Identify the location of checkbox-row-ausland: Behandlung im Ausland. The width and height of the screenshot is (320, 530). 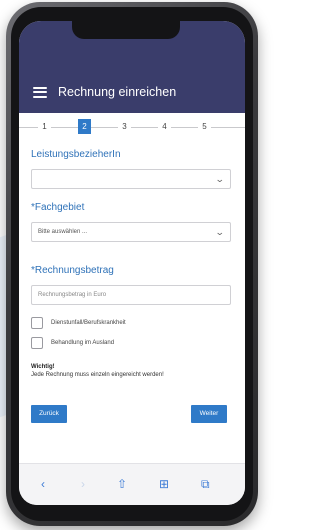
(72, 343).